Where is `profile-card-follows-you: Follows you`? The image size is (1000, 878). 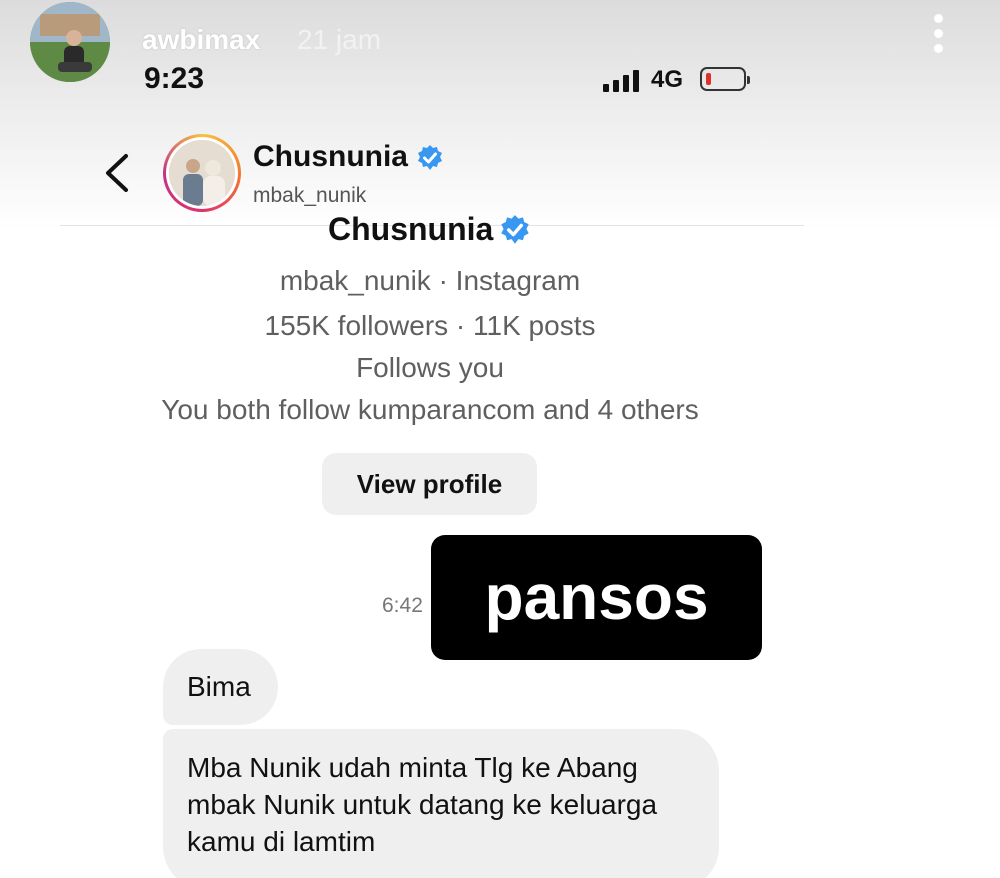 profile-card-follows-you: Follows you is located at coordinates (430, 367).